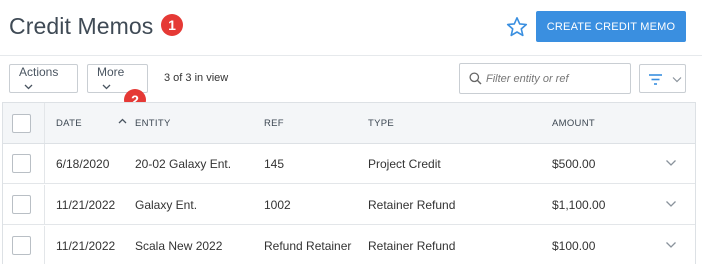 This screenshot has height=264, width=702. What do you see at coordinates (517, 27) in the screenshot?
I see `star-icon` at bounding box center [517, 27].